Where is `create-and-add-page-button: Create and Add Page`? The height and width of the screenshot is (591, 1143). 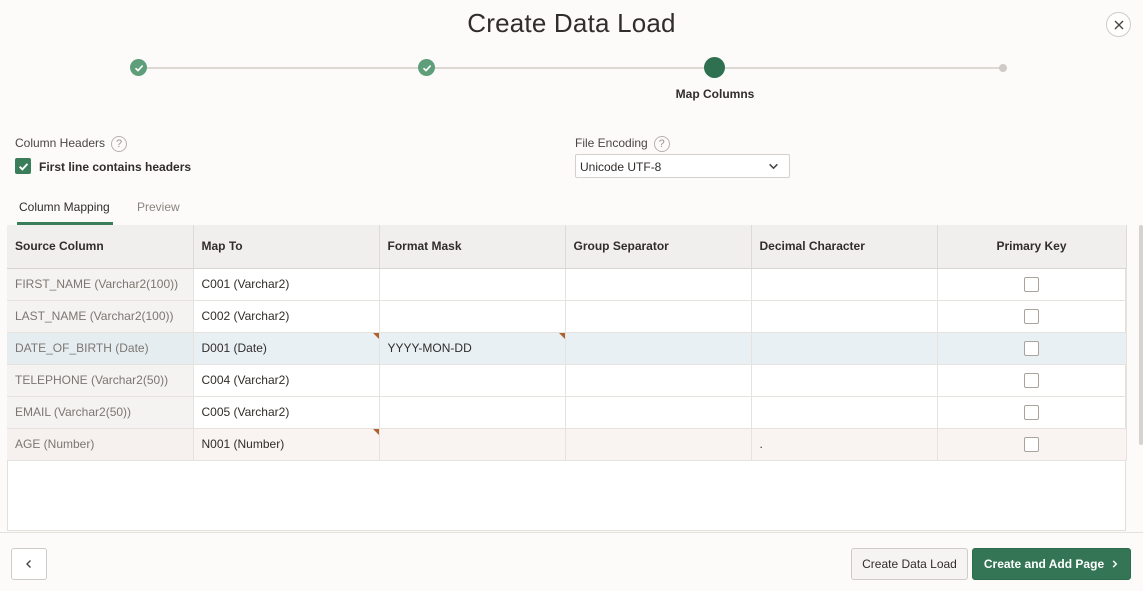
create-and-add-page-button: Create and Add Page is located at coordinates (1051, 564).